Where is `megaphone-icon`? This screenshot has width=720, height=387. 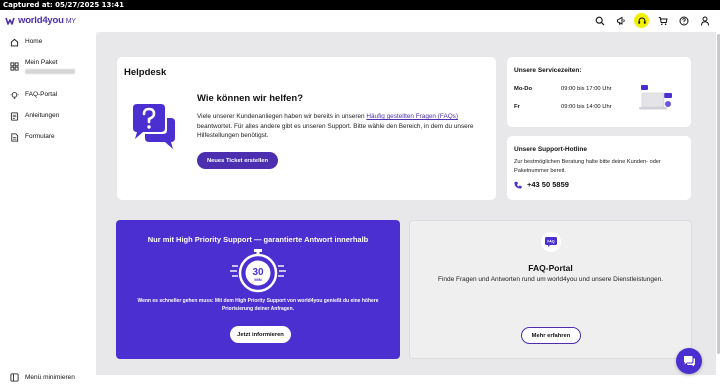
megaphone-icon is located at coordinates (620, 20).